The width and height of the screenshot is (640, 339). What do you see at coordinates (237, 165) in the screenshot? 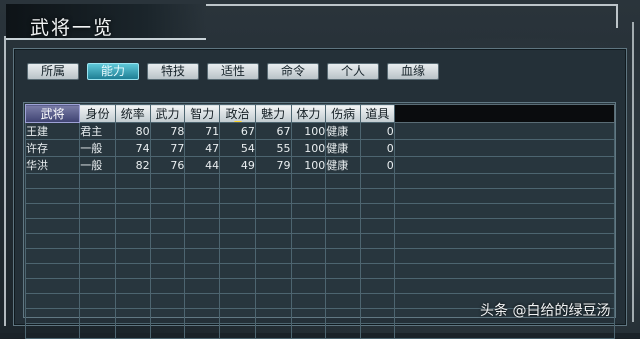
I see `cell-politics: 49` at bounding box center [237, 165].